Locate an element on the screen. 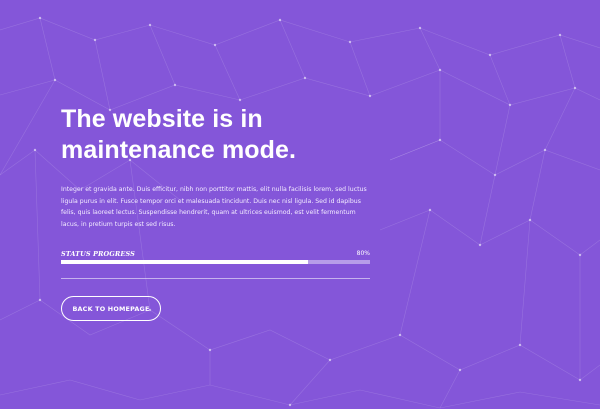 This screenshot has height=409, width=600. page-title: The website is in maintenance mode. is located at coordinates (216, 135).